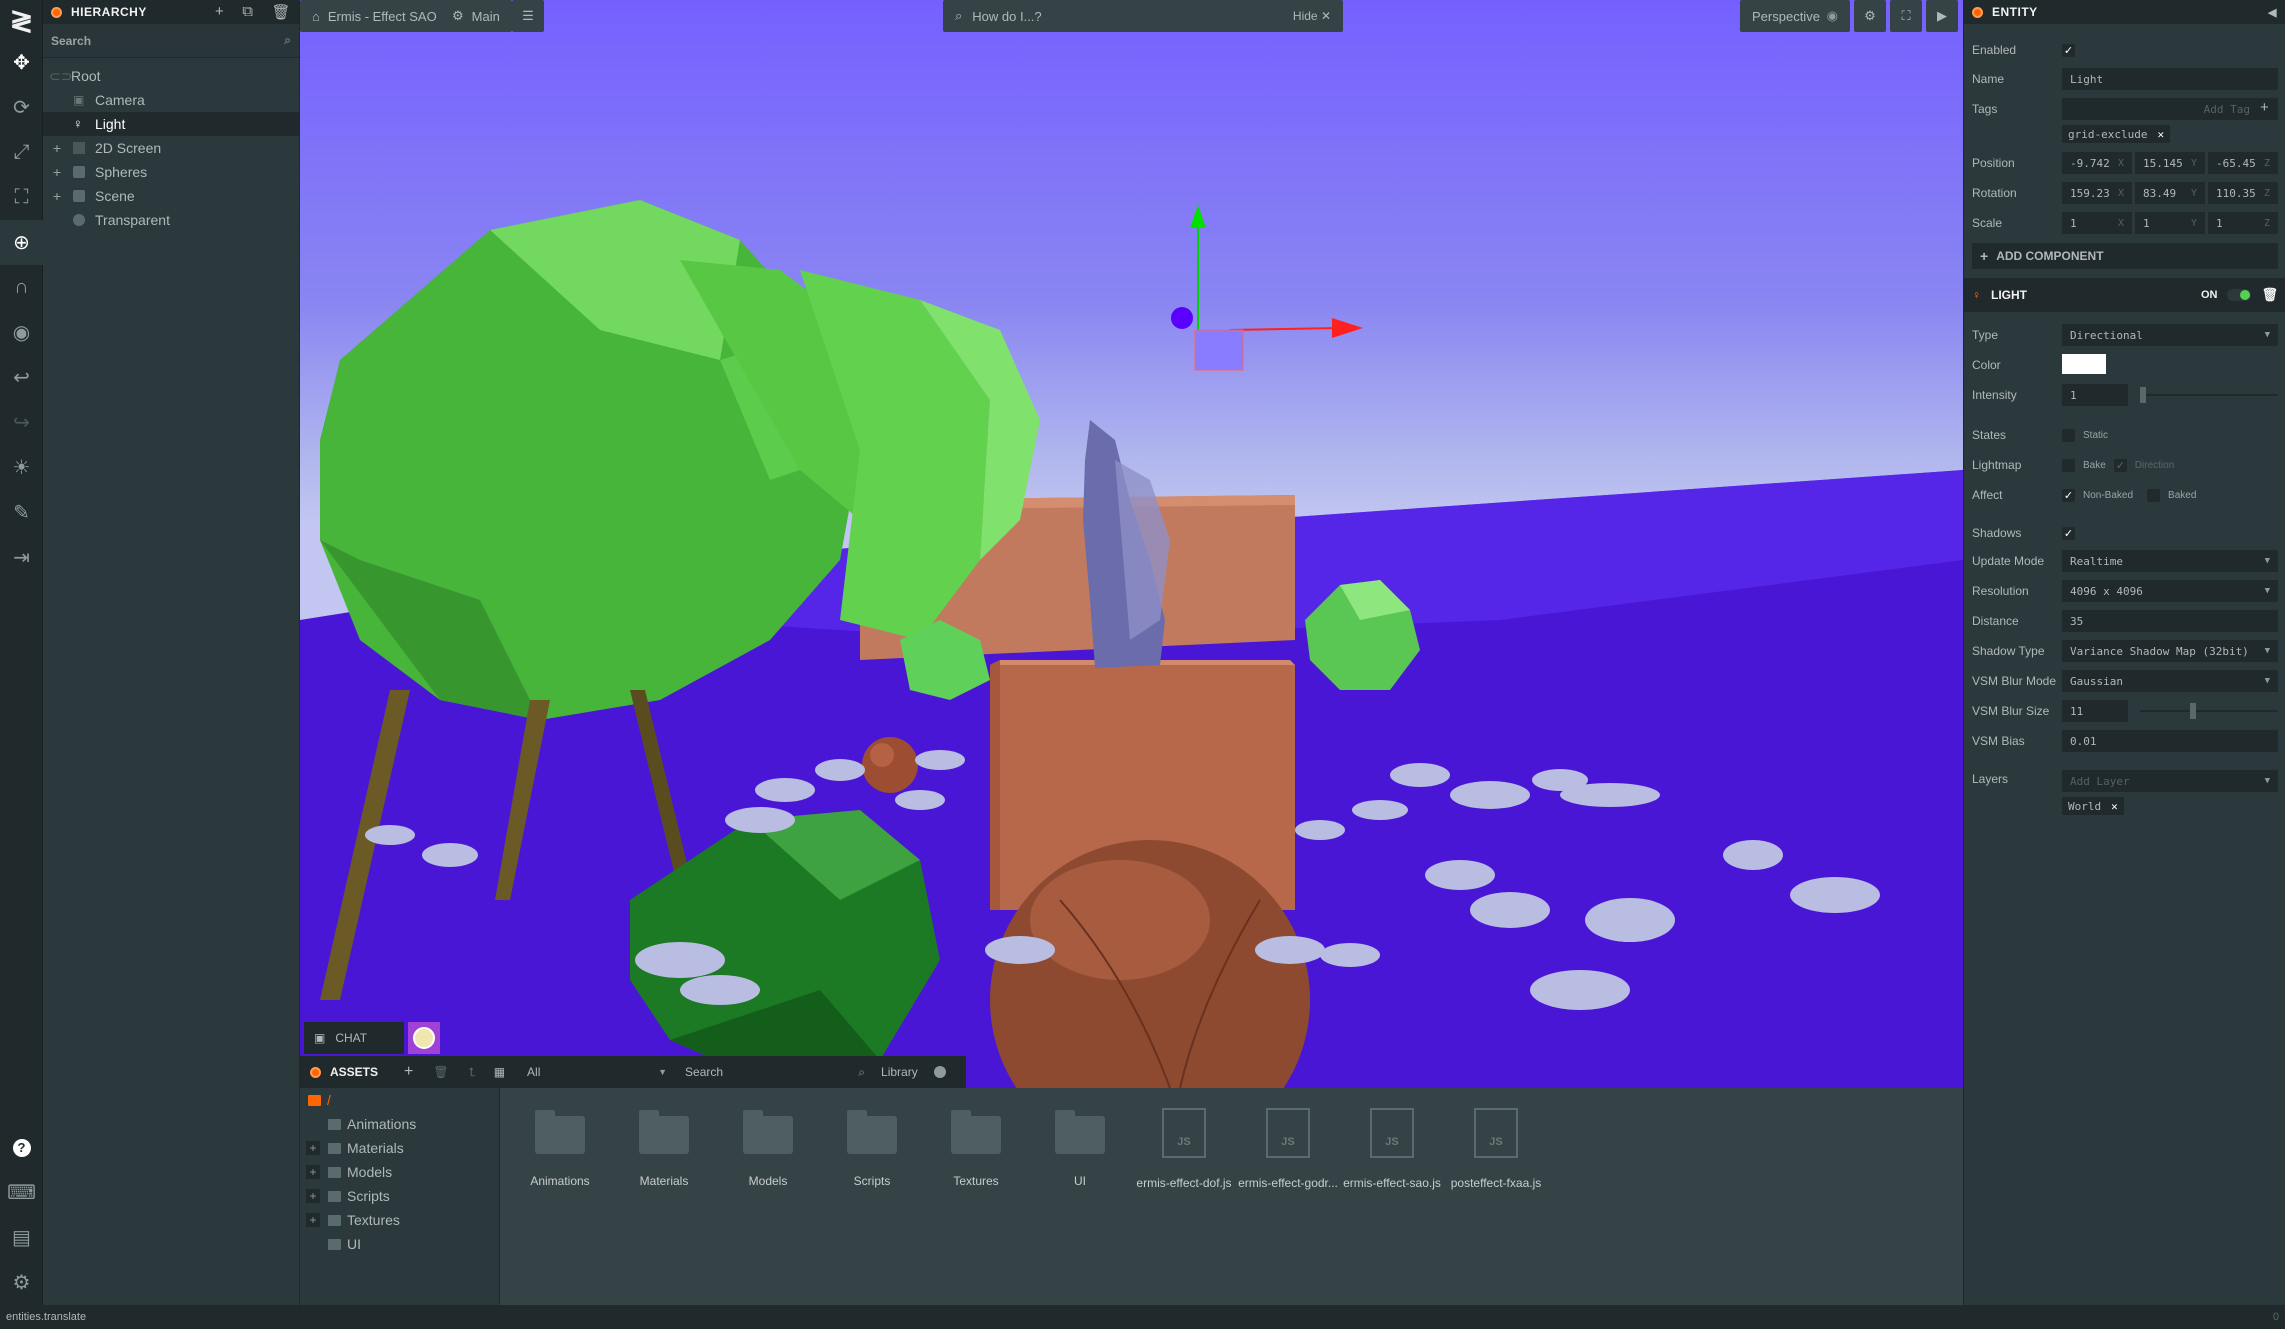 The image size is (2285, 1329). I want to click on redo-icon: ↪, so click(21, 422).